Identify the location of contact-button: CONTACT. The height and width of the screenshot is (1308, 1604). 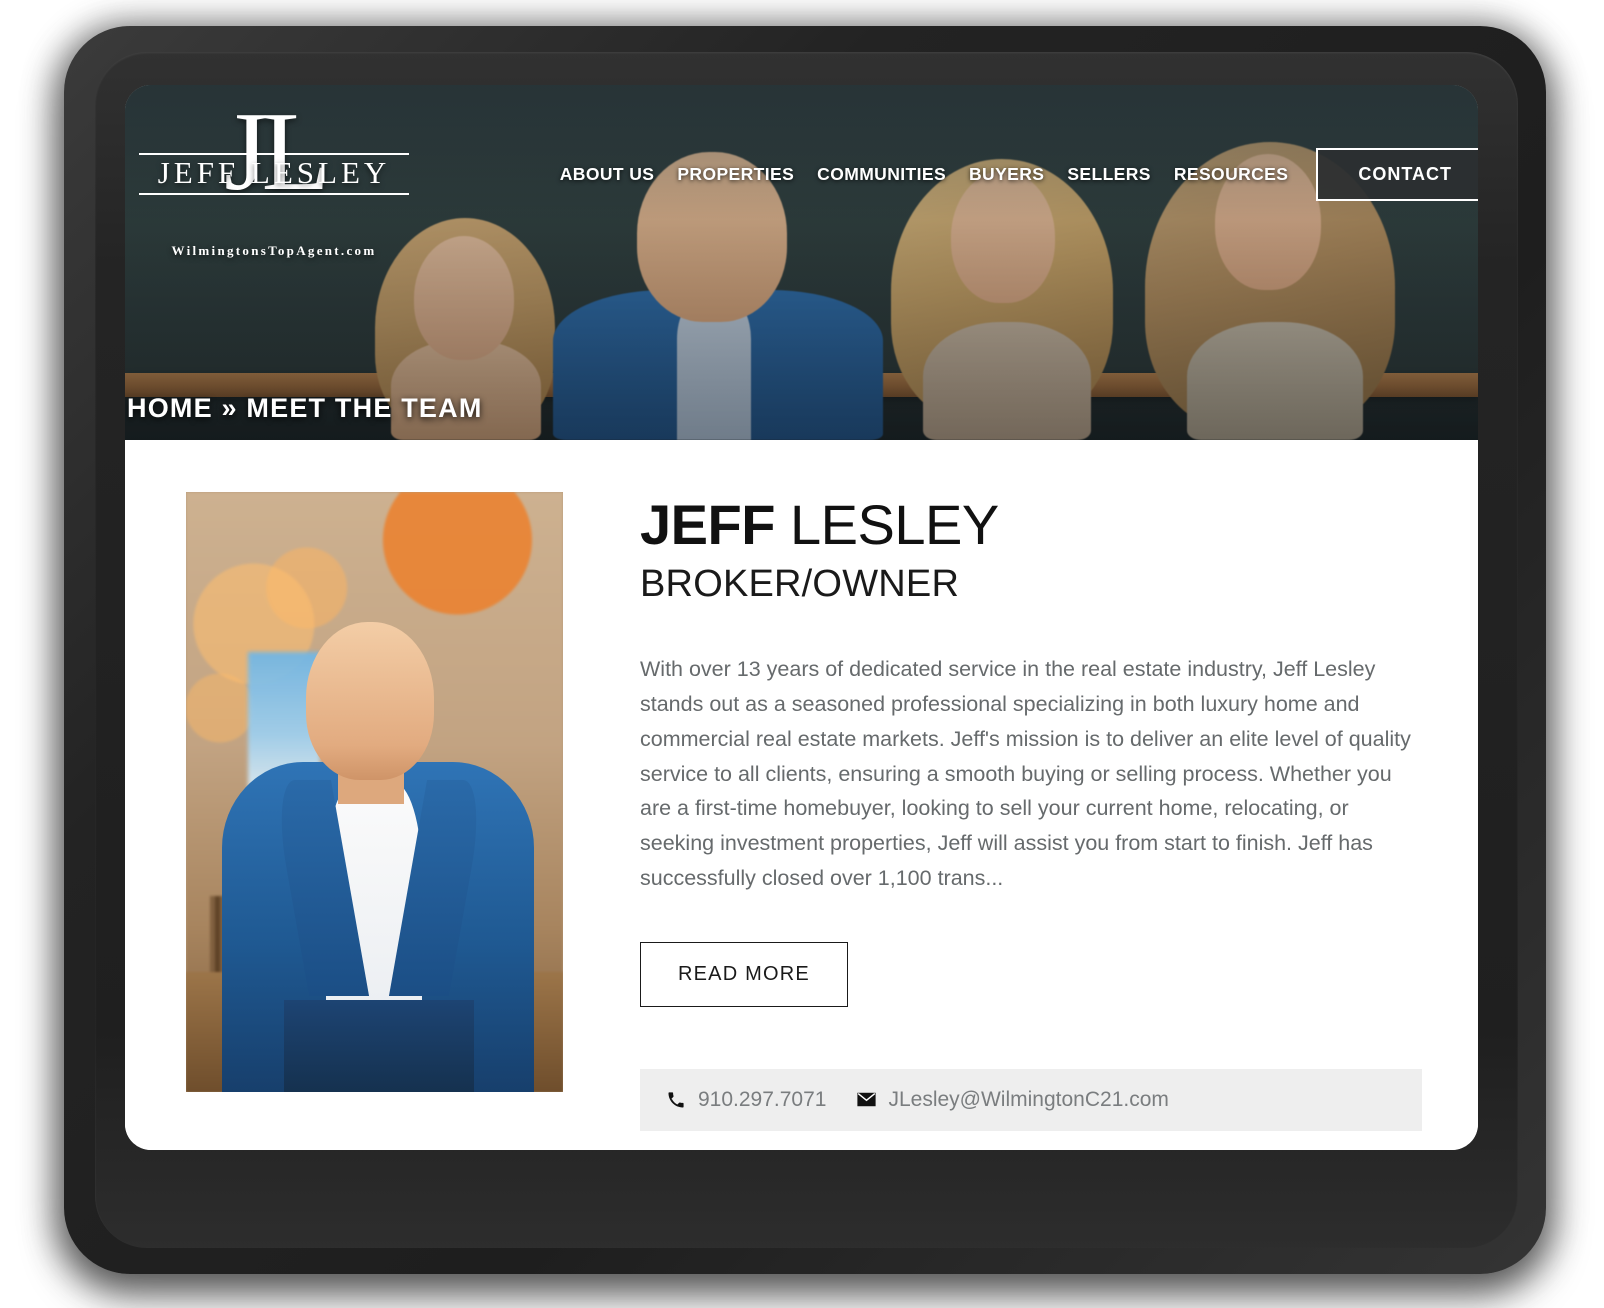
(1397, 174).